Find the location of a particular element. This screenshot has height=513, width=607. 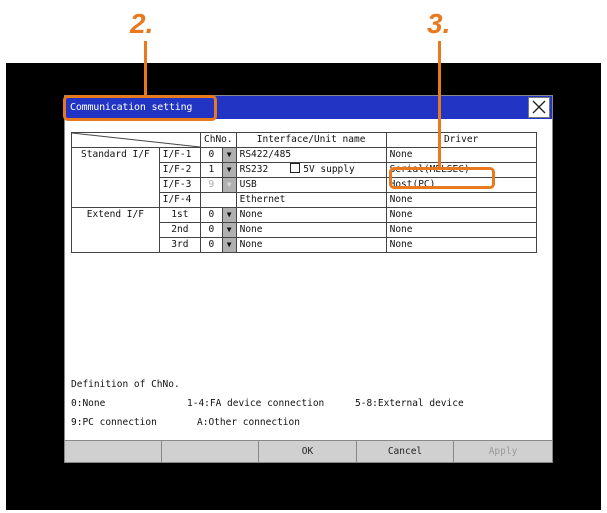

port-label: I/F-1 is located at coordinates (180, 155).